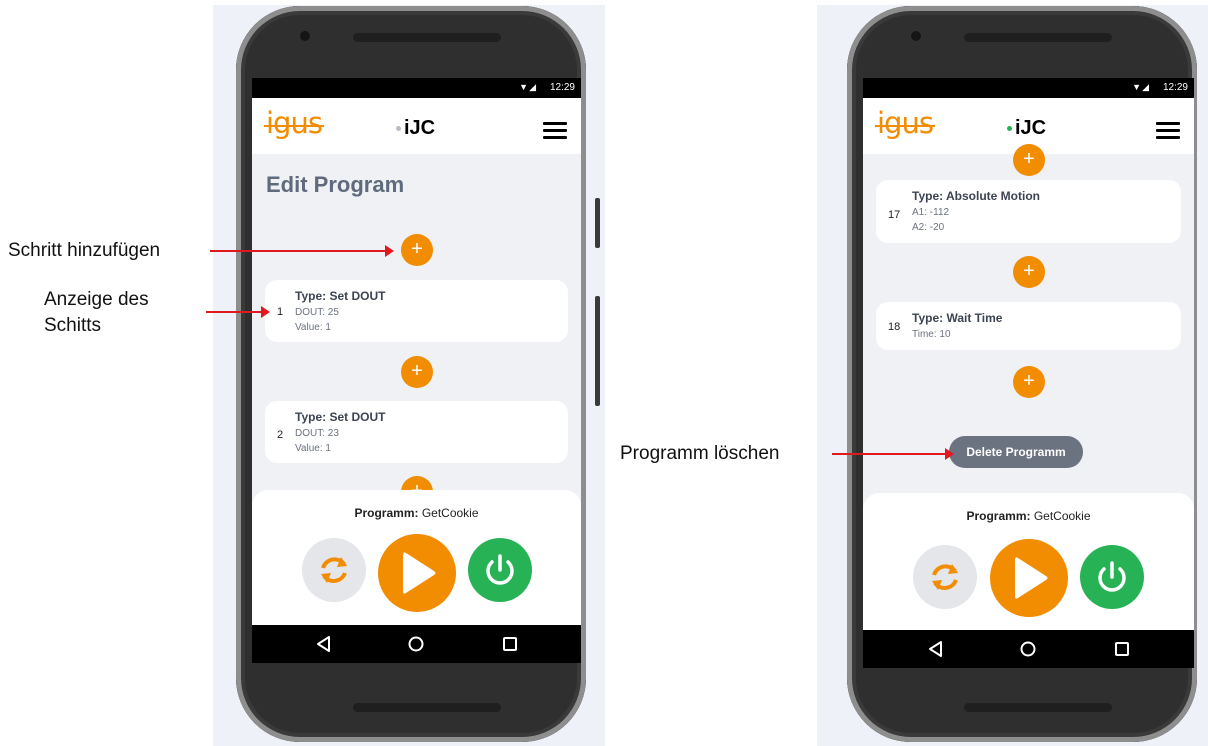  Describe the element at coordinates (931, 334) in the screenshot. I see `step-detail: Time: 10` at that location.